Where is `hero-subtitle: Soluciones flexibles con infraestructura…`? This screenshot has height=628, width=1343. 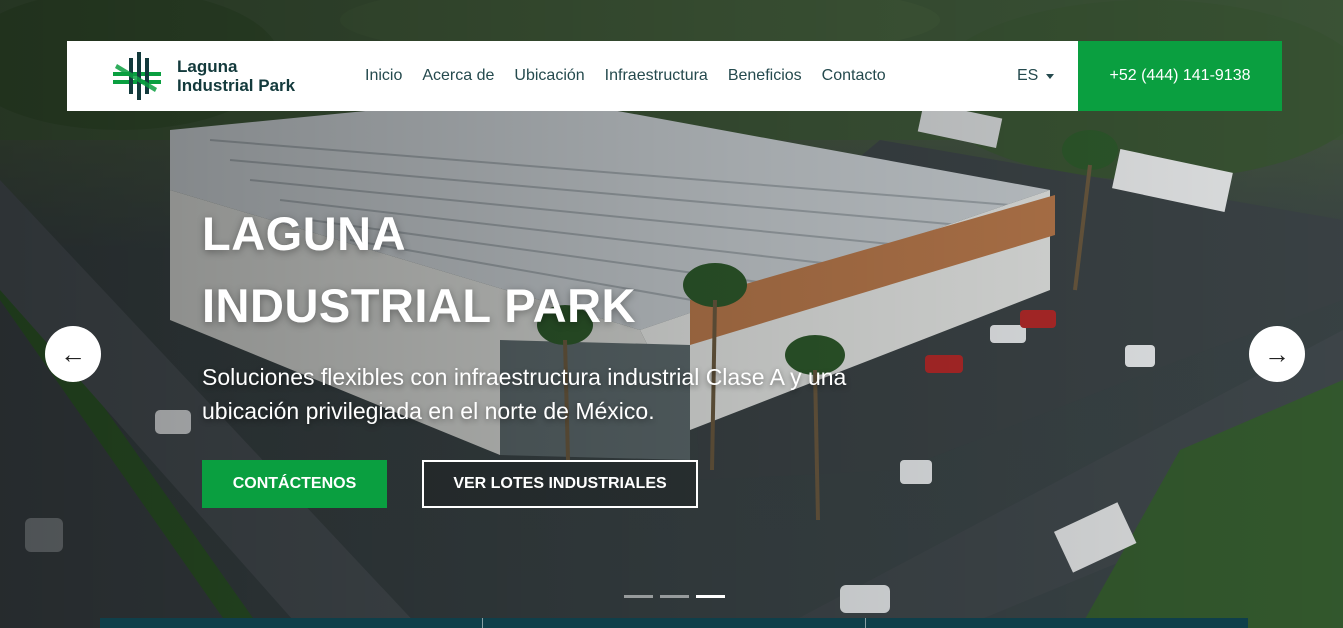 hero-subtitle: Soluciones flexibles con infraestructura… is located at coordinates (524, 394).